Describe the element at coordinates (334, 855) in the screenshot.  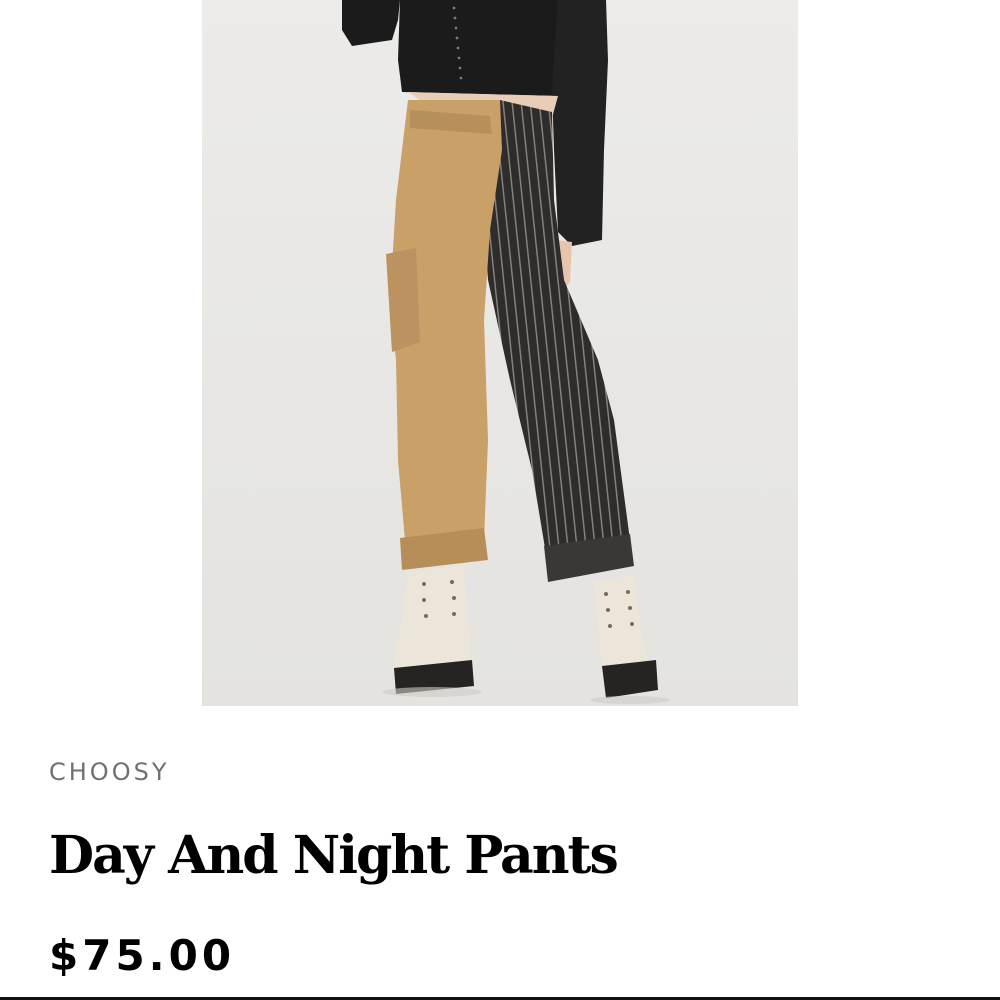
I see `product-title: Day And Night Pants` at that location.